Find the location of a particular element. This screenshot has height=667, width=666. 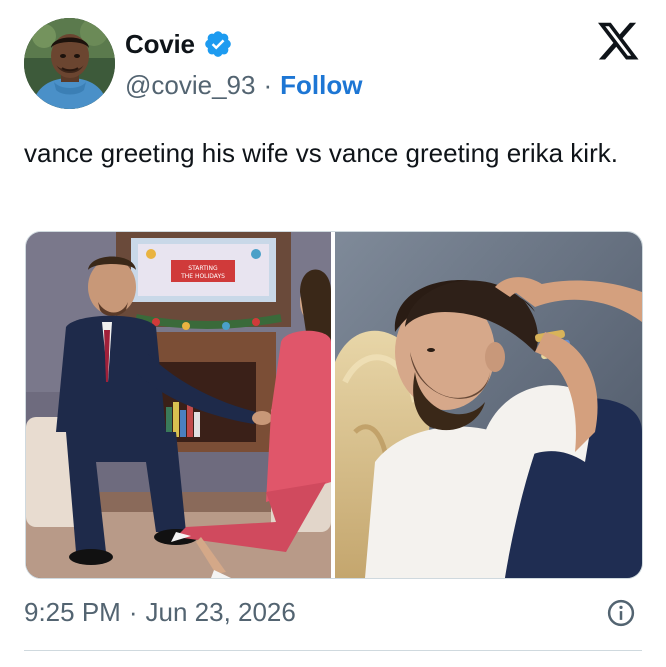

info-icon is located at coordinates (621, 613).